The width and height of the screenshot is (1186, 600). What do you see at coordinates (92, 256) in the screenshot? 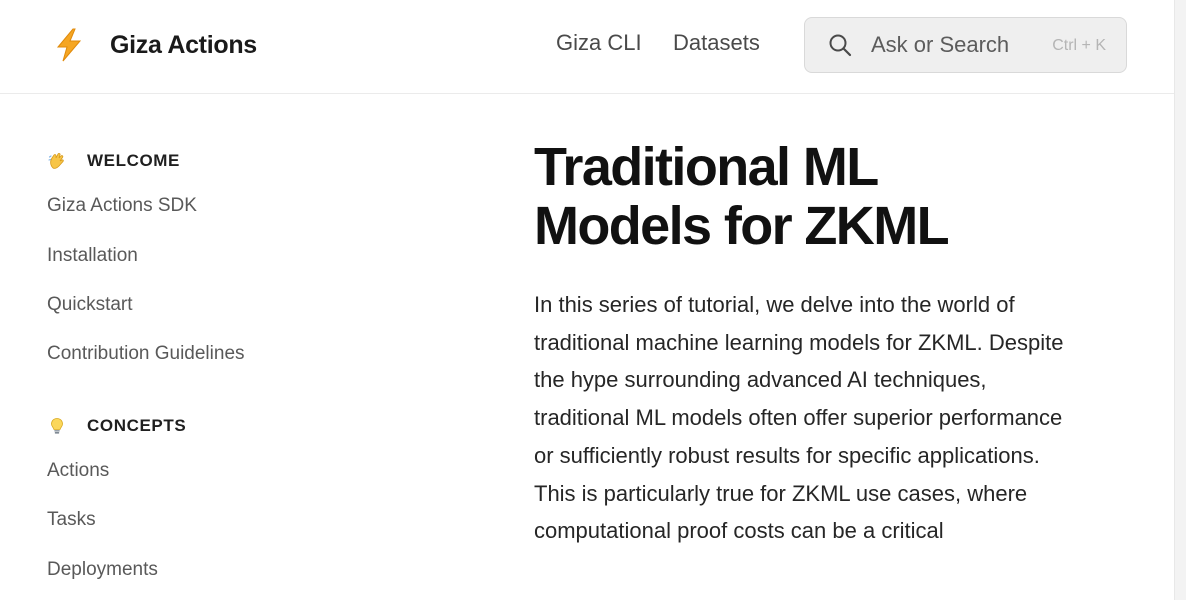
I see `sidebar-item-installation: Installation` at bounding box center [92, 256].